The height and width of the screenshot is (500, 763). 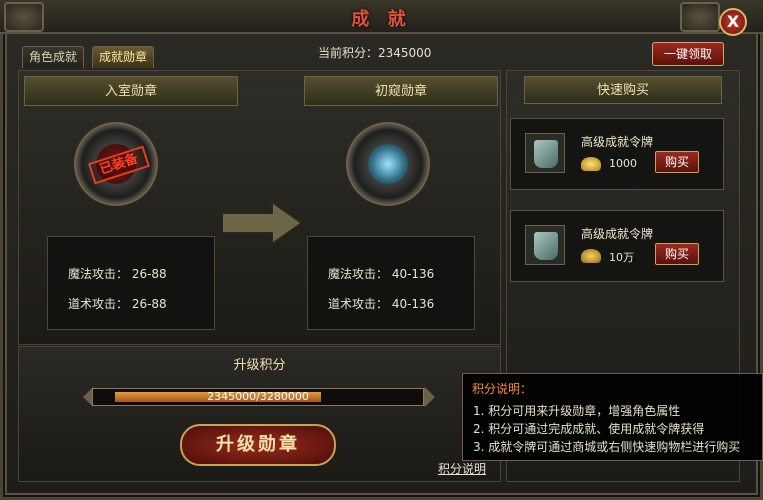 What do you see at coordinates (116, 164) in the screenshot?
I see `current-medal-icon: 已装备` at bounding box center [116, 164].